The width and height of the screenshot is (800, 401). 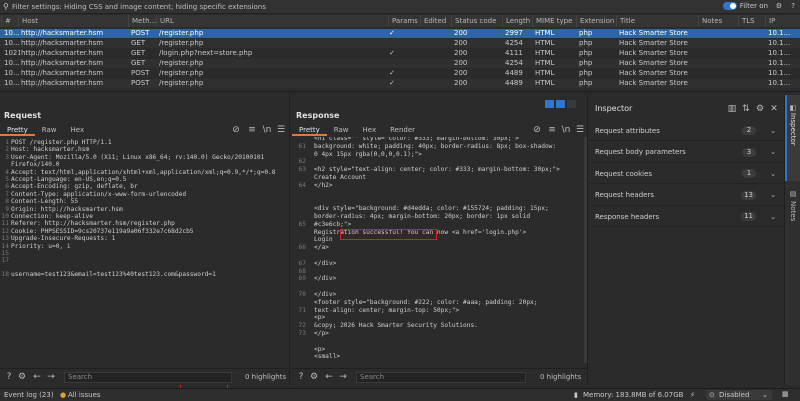 What do you see at coordinates (327, 357) in the screenshot?
I see `code-text: <small>` at bounding box center [327, 357].